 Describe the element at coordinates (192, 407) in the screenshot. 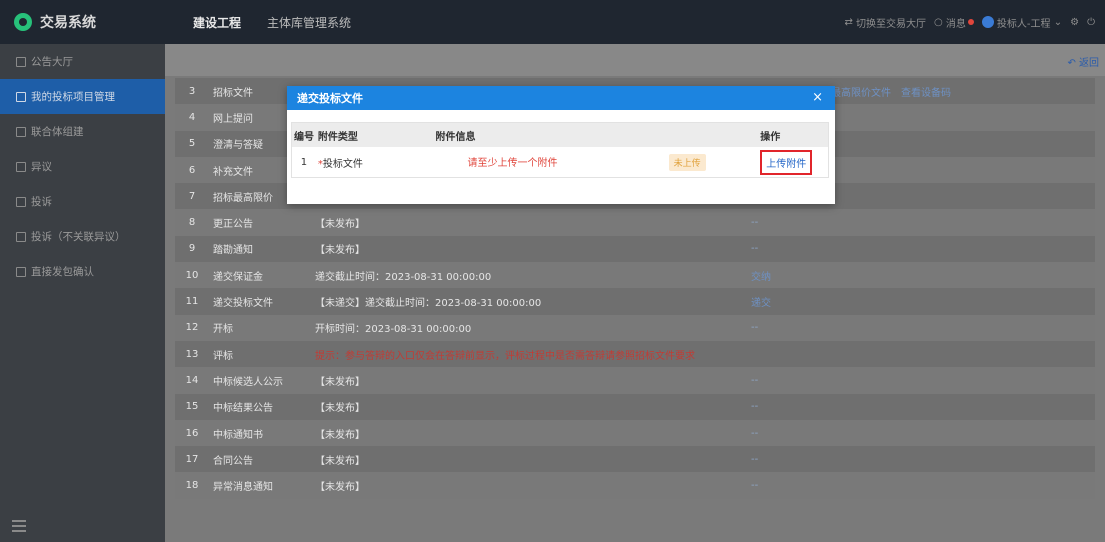

I see `row-number: 15` at that location.